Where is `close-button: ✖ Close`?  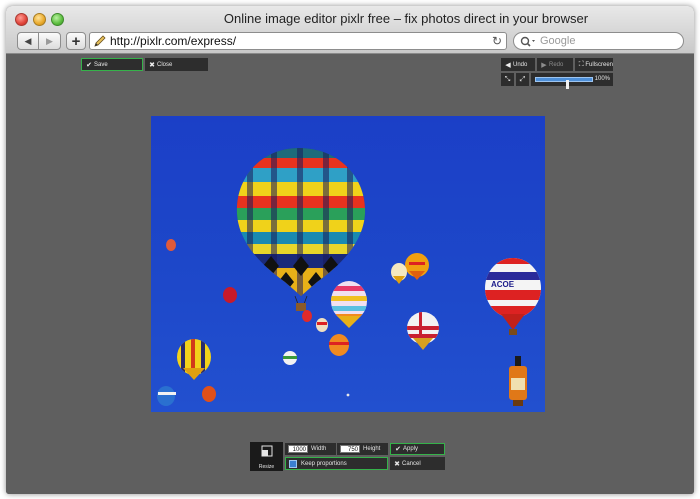
close-button: ✖ Close is located at coordinates (176, 64).